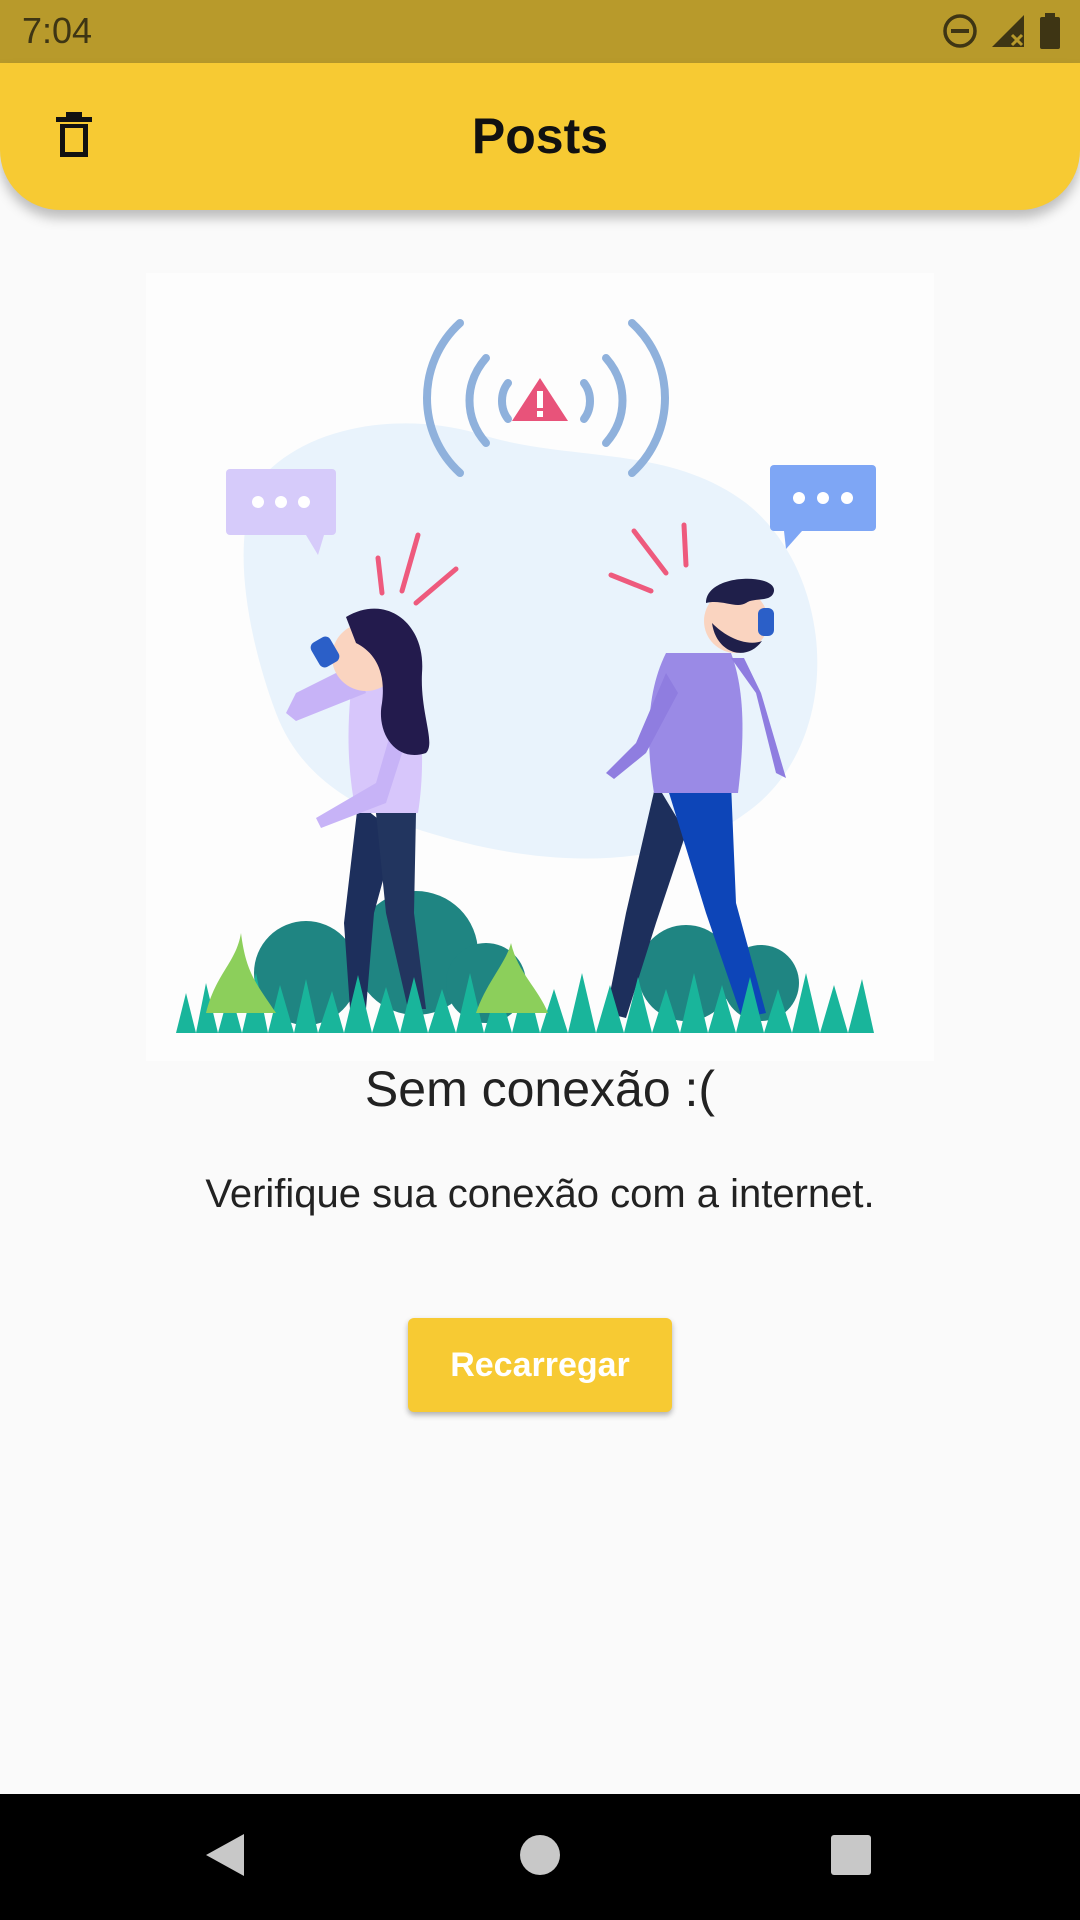  I want to click on home-button, so click(540, 1857).